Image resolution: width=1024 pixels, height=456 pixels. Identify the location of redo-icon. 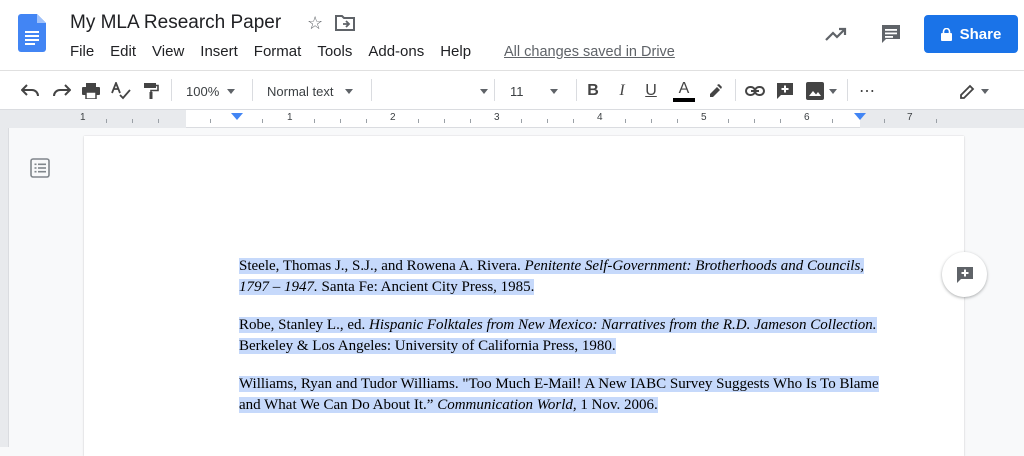
(62, 90).